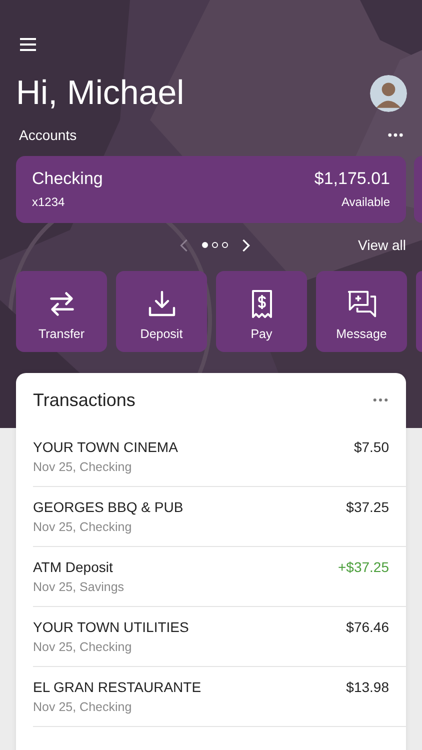 This screenshot has width=422, height=750. Describe the element at coordinates (219, 457) in the screenshot. I see `transaction-row: YOUR TOWN CINEMA Nov 25, Checking $7.50` at that location.